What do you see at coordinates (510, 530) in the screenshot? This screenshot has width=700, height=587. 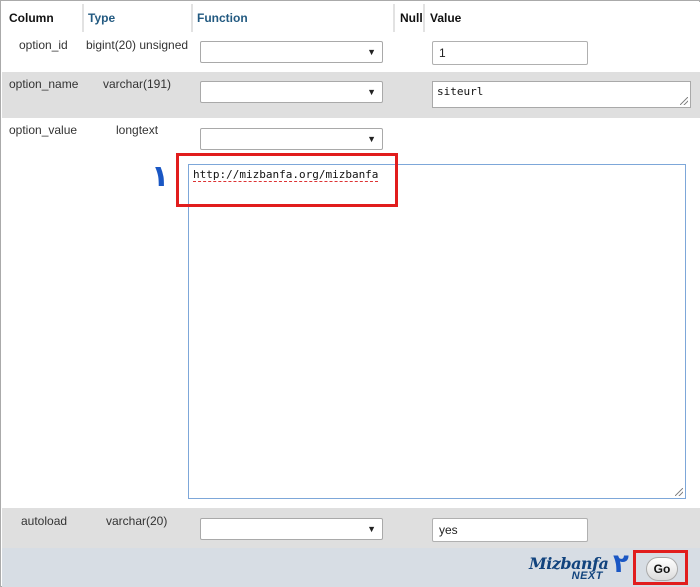 I see `value-input: yes` at bounding box center [510, 530].